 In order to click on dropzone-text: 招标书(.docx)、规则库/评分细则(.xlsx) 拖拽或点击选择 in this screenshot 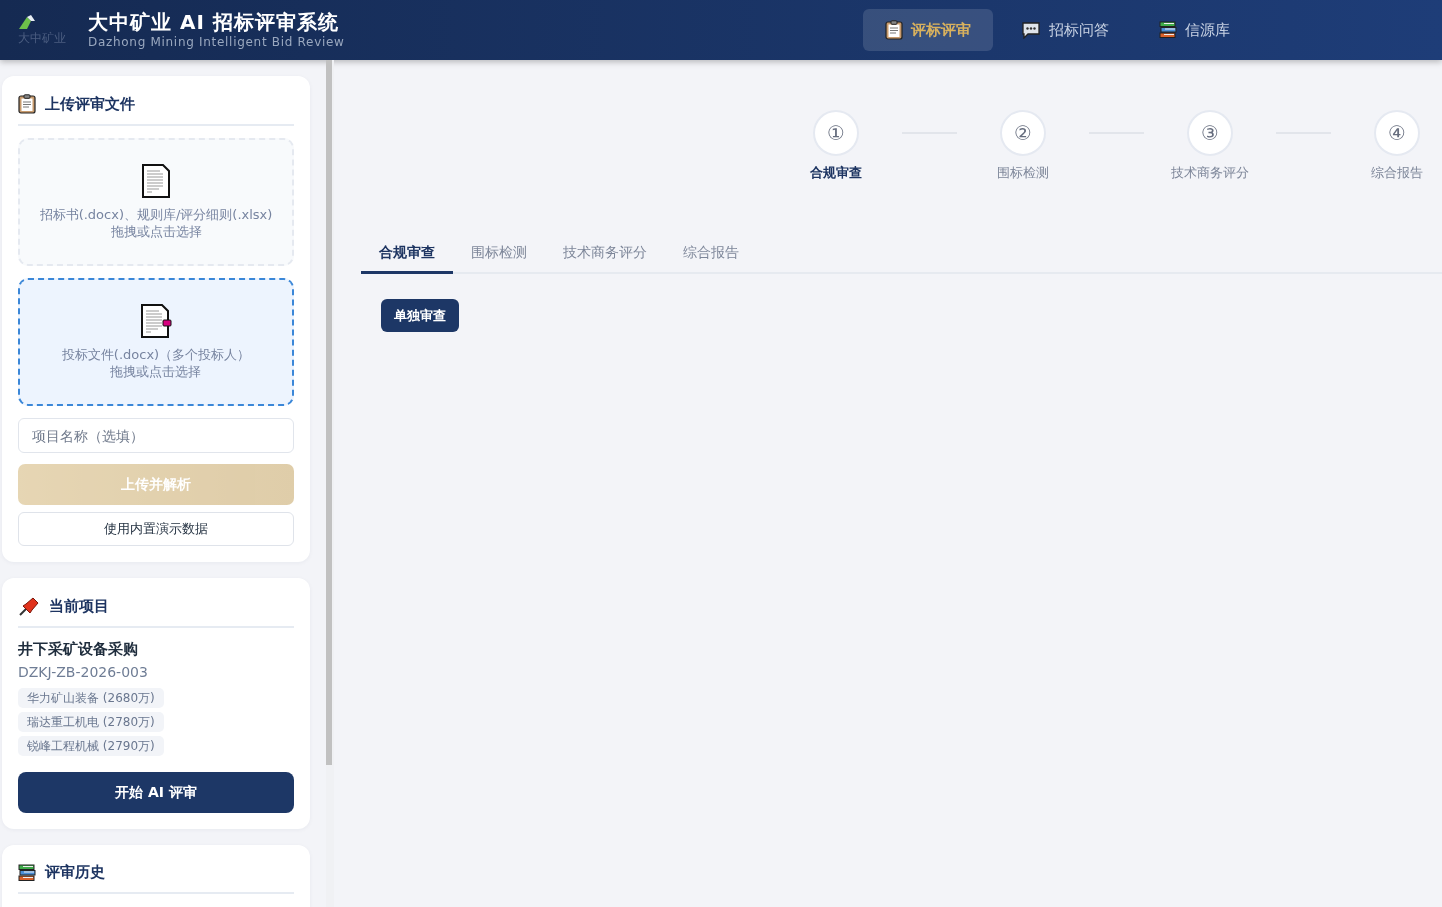, I will do `click(156, 223)`.